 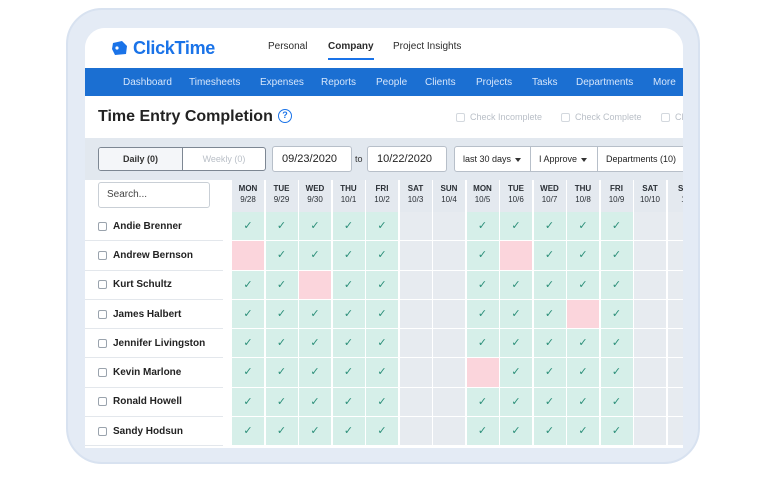 I want to click on approver-dropdown: I Approve, so click(x=564, y=159).